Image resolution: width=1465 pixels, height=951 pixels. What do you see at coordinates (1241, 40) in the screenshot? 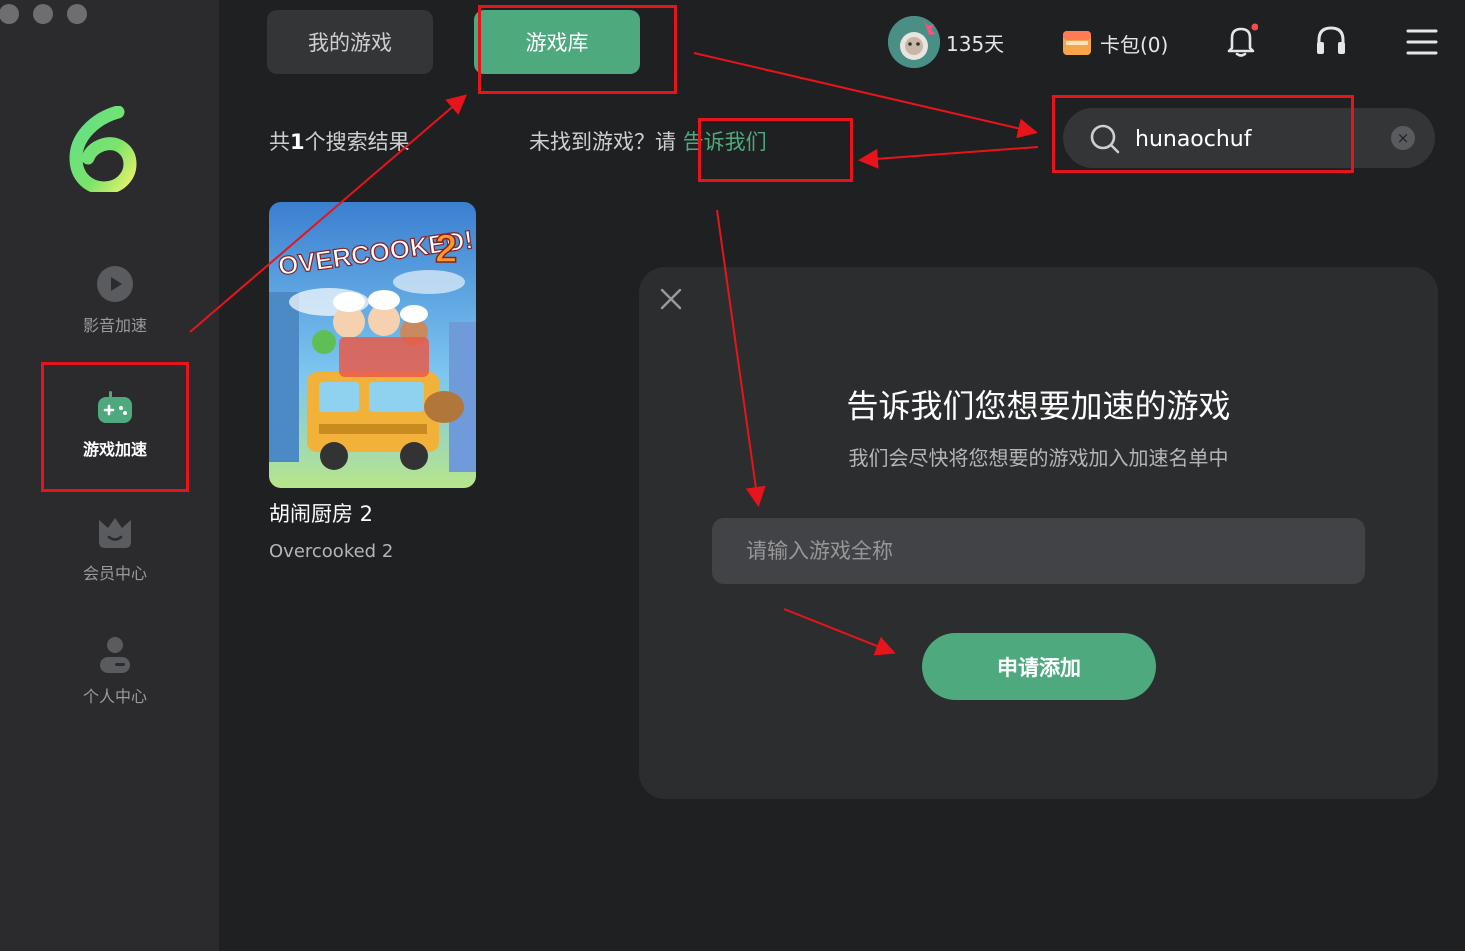
I see `bell-icon` at bounding box center [1241, 40].